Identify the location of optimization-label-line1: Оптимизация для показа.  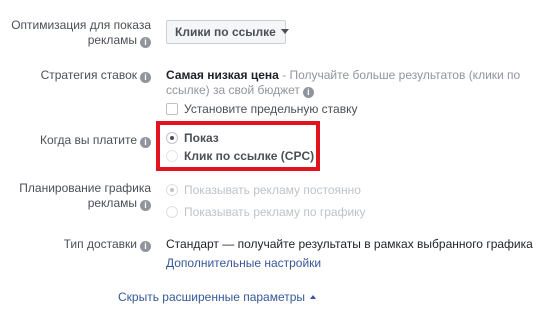
(81, 25).